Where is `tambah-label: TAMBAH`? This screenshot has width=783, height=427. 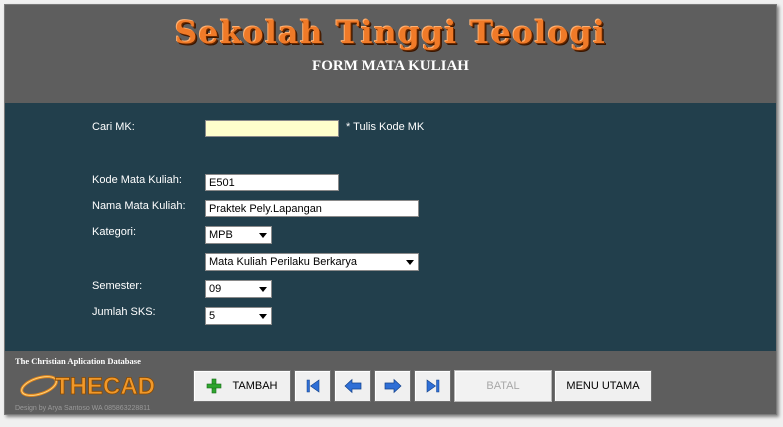
tambah-label: TAMBAH is located at coordinates (255, 386).